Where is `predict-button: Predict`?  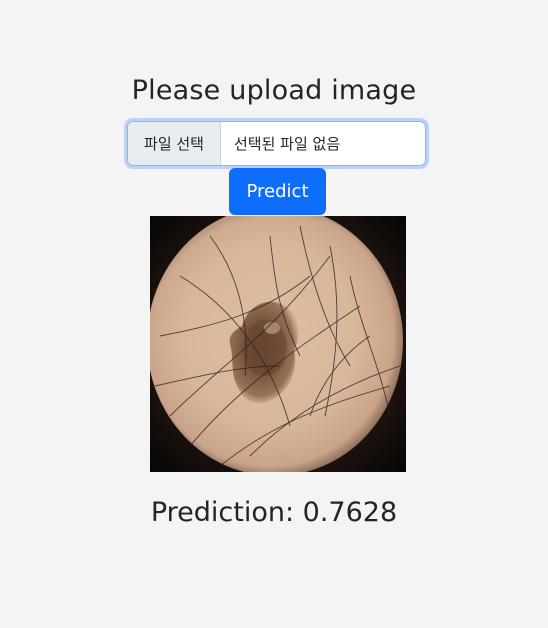
predict-button: Predict is located at coordinates (277, 191).